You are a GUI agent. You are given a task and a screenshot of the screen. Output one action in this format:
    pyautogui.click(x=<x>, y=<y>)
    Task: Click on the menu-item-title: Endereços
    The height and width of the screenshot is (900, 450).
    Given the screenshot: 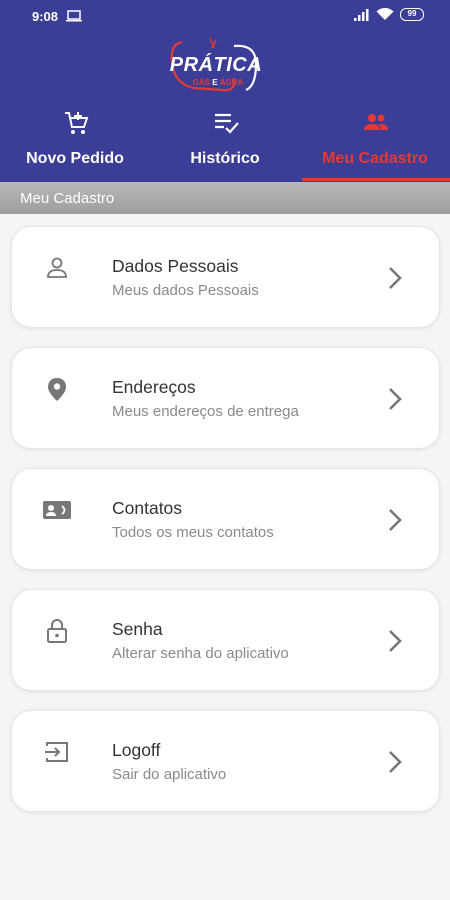 What is the action you would take?
    pyautogui.click(x=154, y=387)
    